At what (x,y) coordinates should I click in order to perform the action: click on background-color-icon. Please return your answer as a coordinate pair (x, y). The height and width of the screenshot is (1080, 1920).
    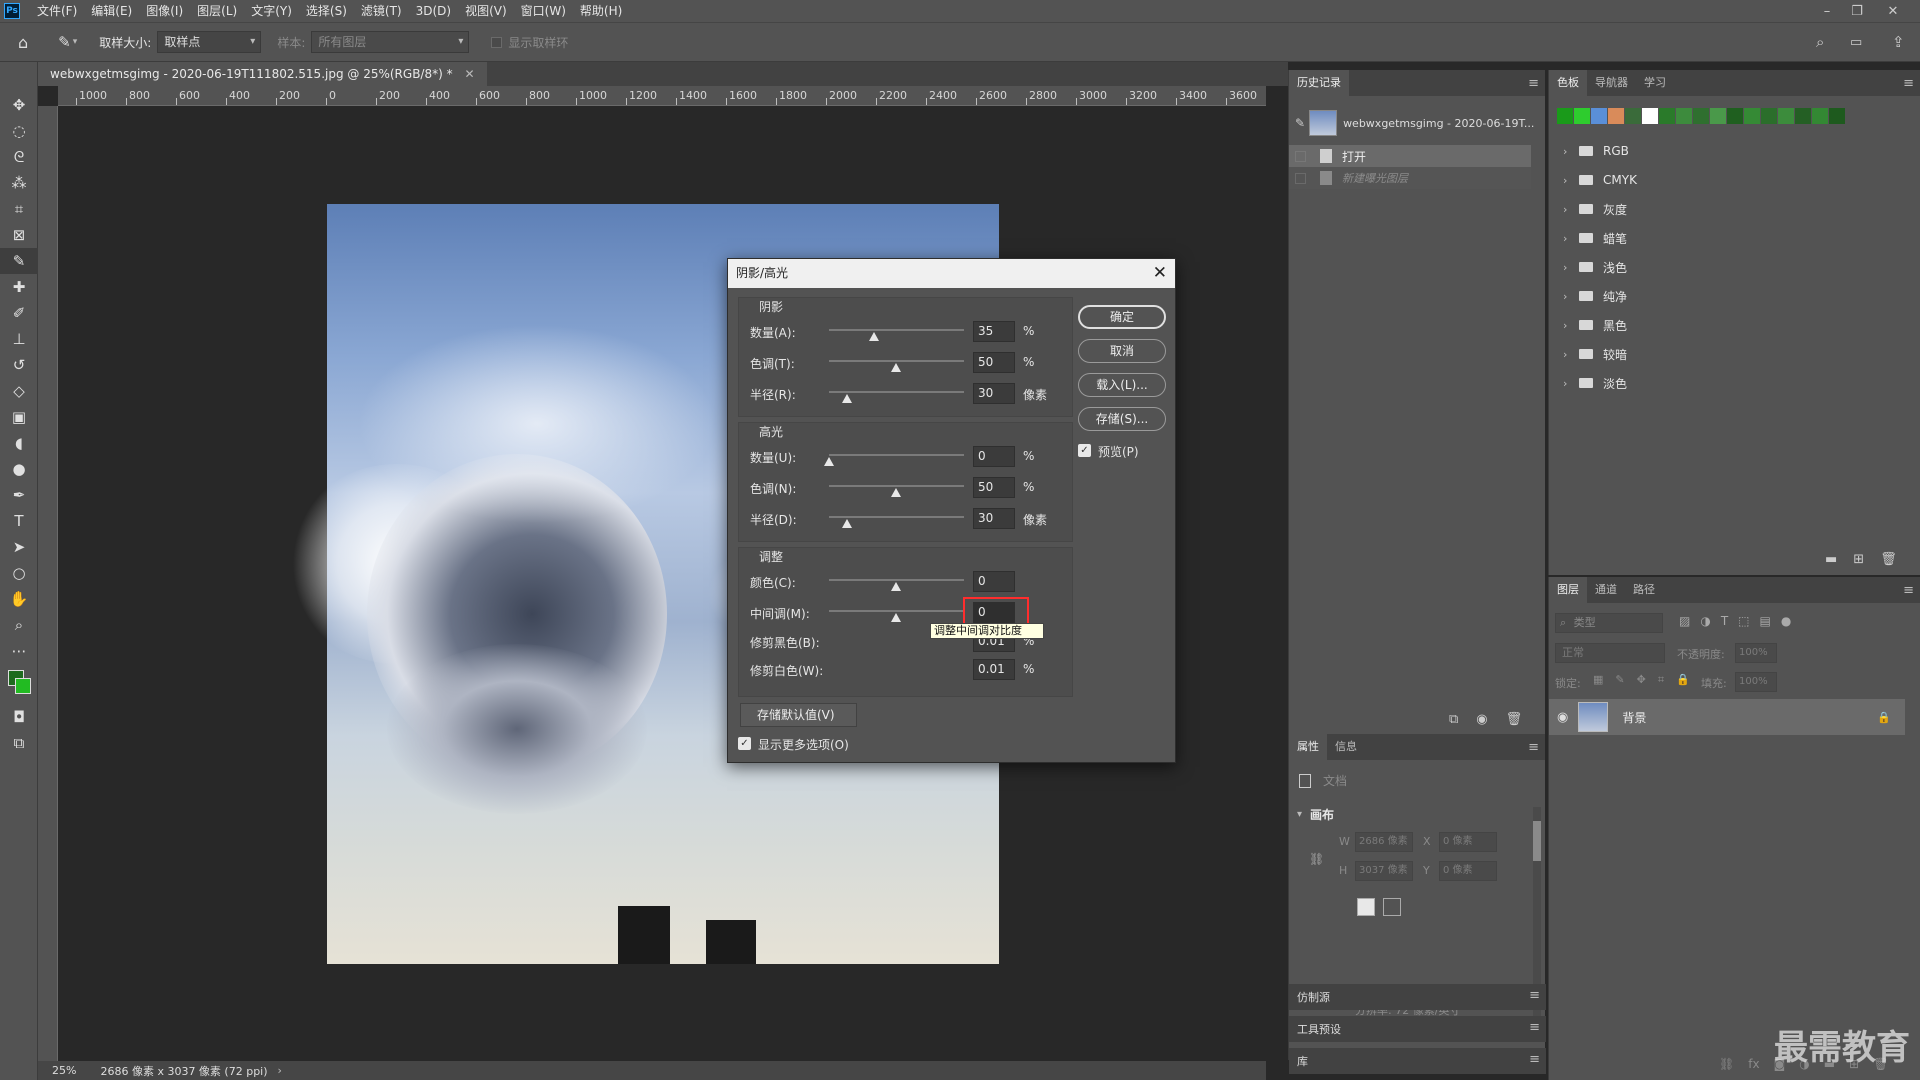
    Looking at the image, I should click on (23, 686).